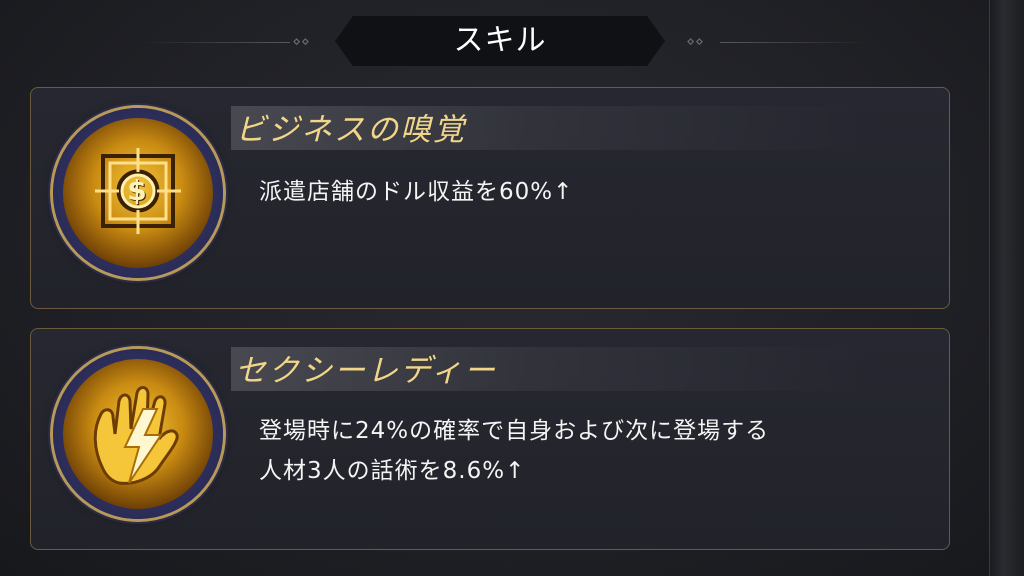 This screenshot has width=1024, height=576. What do you see at coordinates (589, 192) in the screenshot?
I see `skill-description: 派遣店舗のドル収益を60%↑` at bounding box center [589, 192].